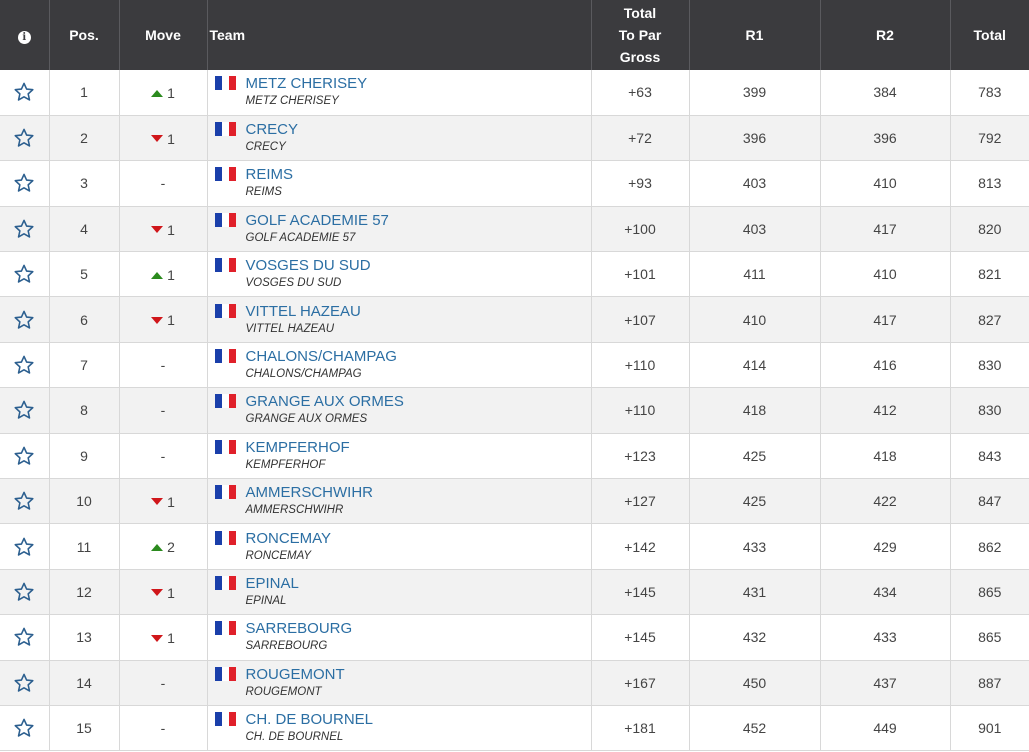 The width and height of the screenshot is (1029, 752). What do you see at coordinates (290, 328) in the screenshot?
I see `team-club-name: VITTEL HAZEAU` at bounding box center [290, 328].